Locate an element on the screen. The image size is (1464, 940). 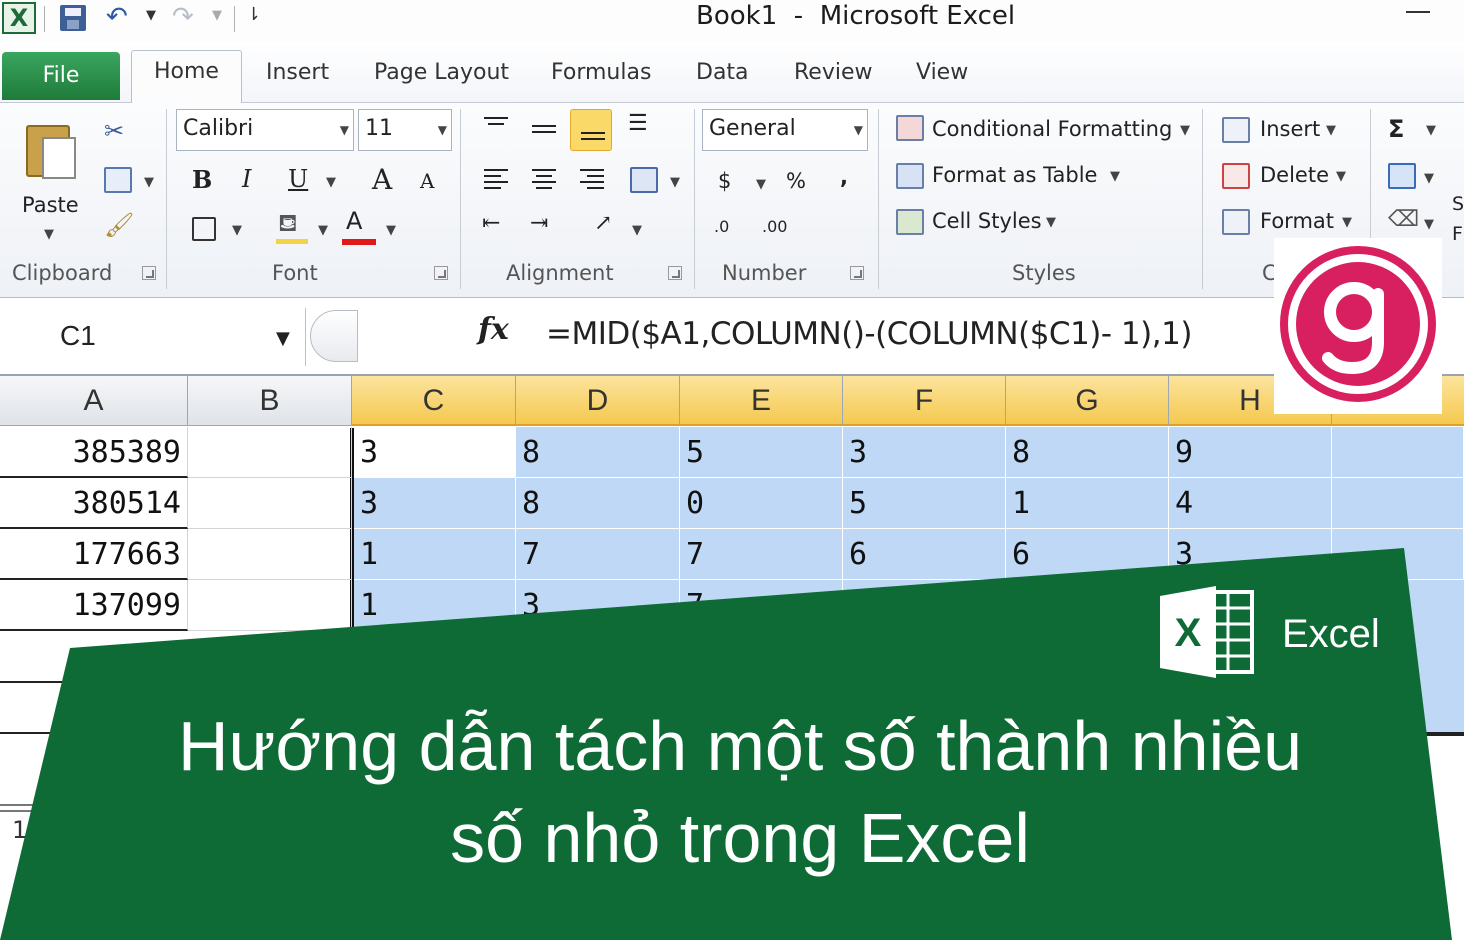
currency-dropdown-icon: ▼ is located at coordinates (761, 184).